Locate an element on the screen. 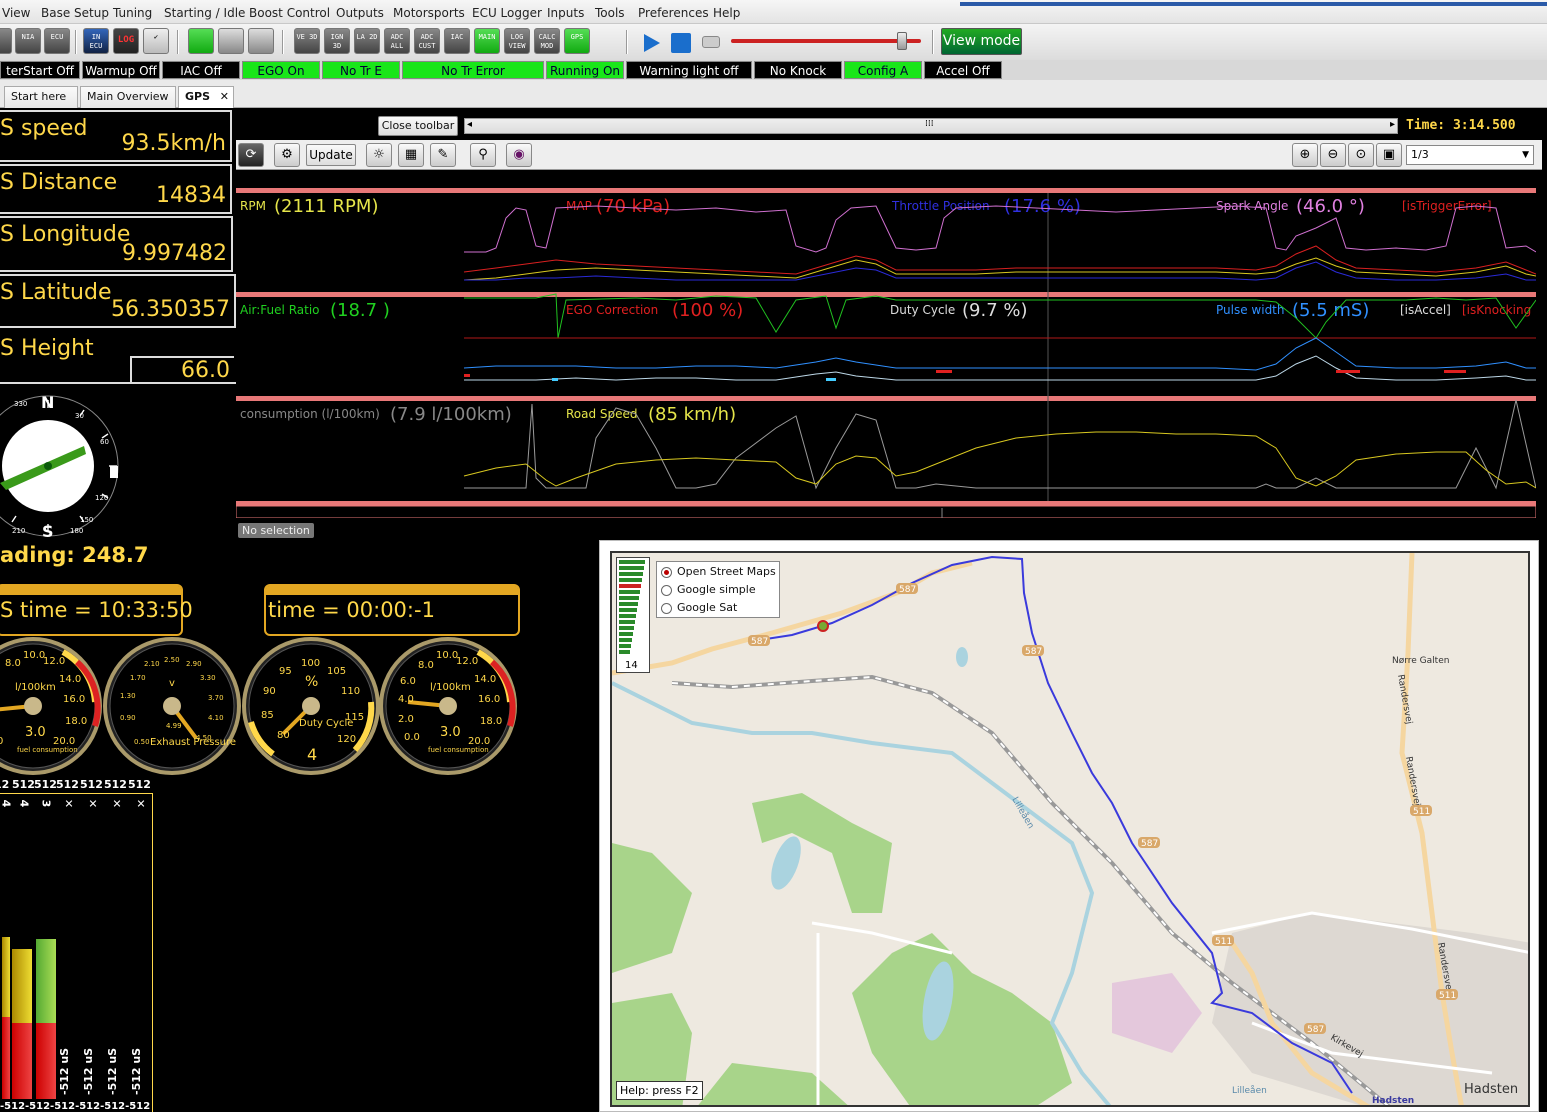 The image size is (1547, 1112). gps-longitude-value: 9.997482 is located at coordinates (174, 253).